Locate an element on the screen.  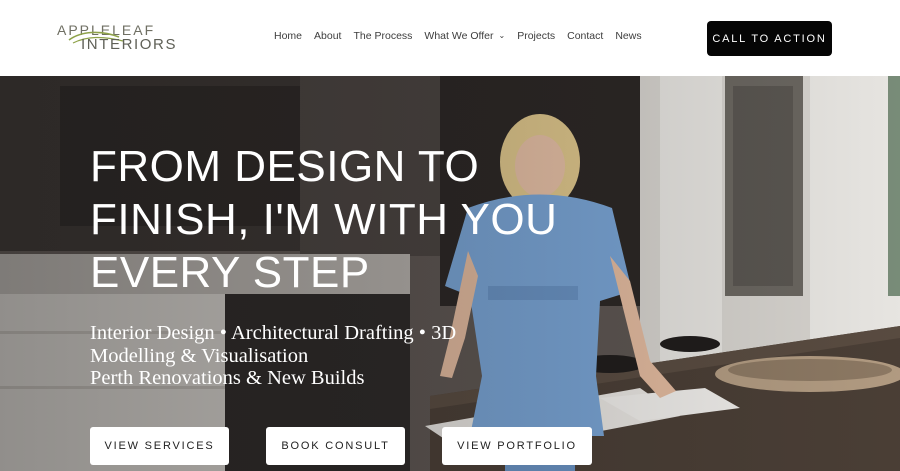
appleleaf-logo: APPLELEAF INTERIORS is located at coordinates (134, 38).